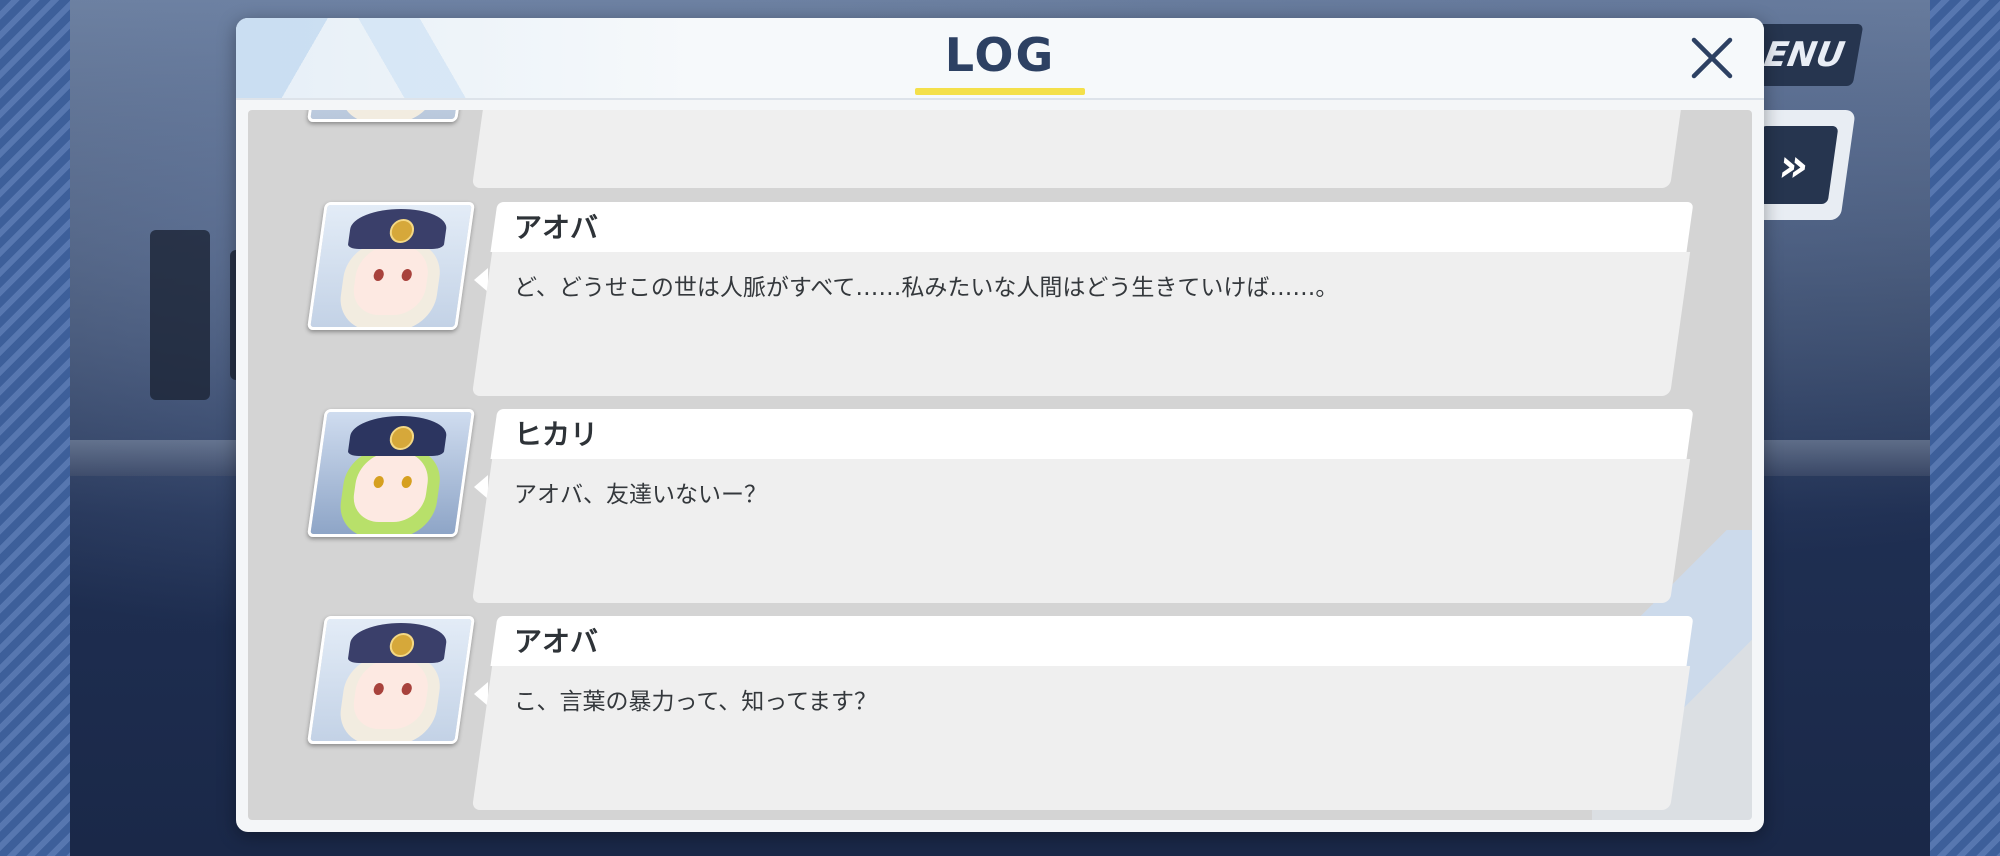  What do you see at coordinates (1000, 91) in the screenshot?
I see `title-underline` at bounding box center [1000, 91].